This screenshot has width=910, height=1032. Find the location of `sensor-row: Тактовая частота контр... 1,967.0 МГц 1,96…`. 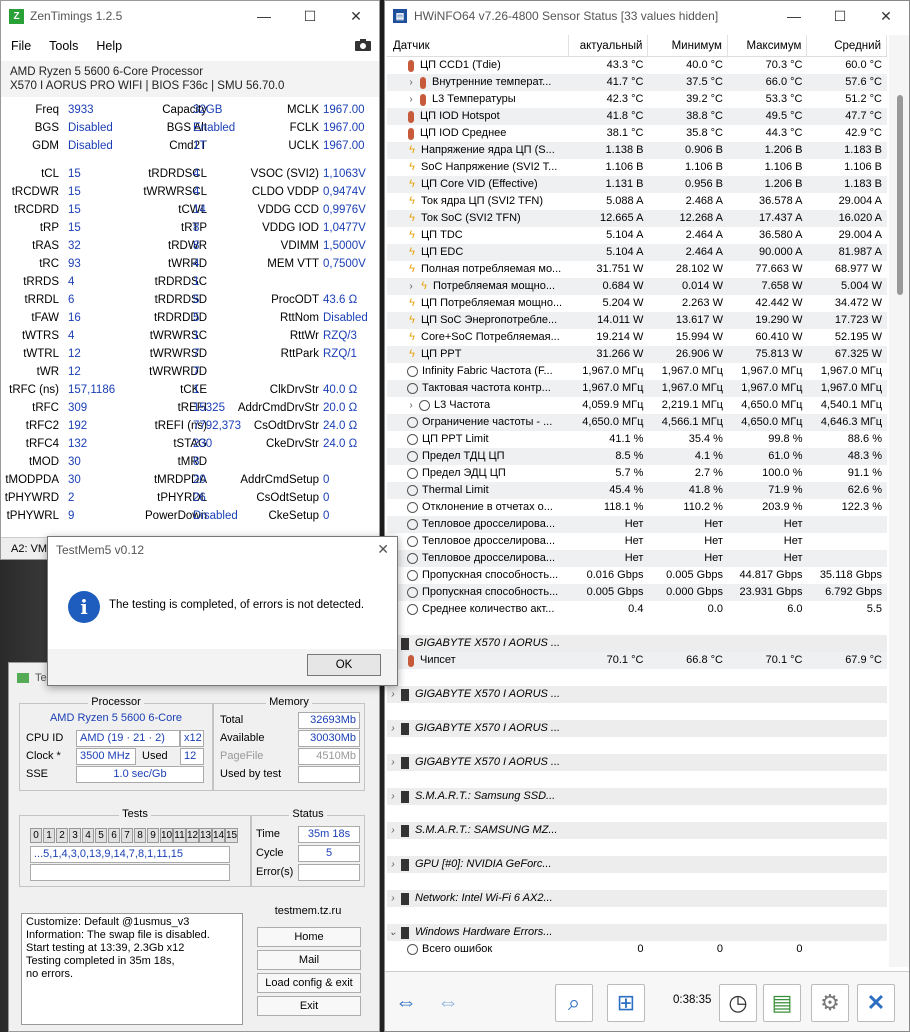

sensor-row: Тактовая частота контр... 1,967.0 МГц 1,96… is located at coordinates (637, 388).